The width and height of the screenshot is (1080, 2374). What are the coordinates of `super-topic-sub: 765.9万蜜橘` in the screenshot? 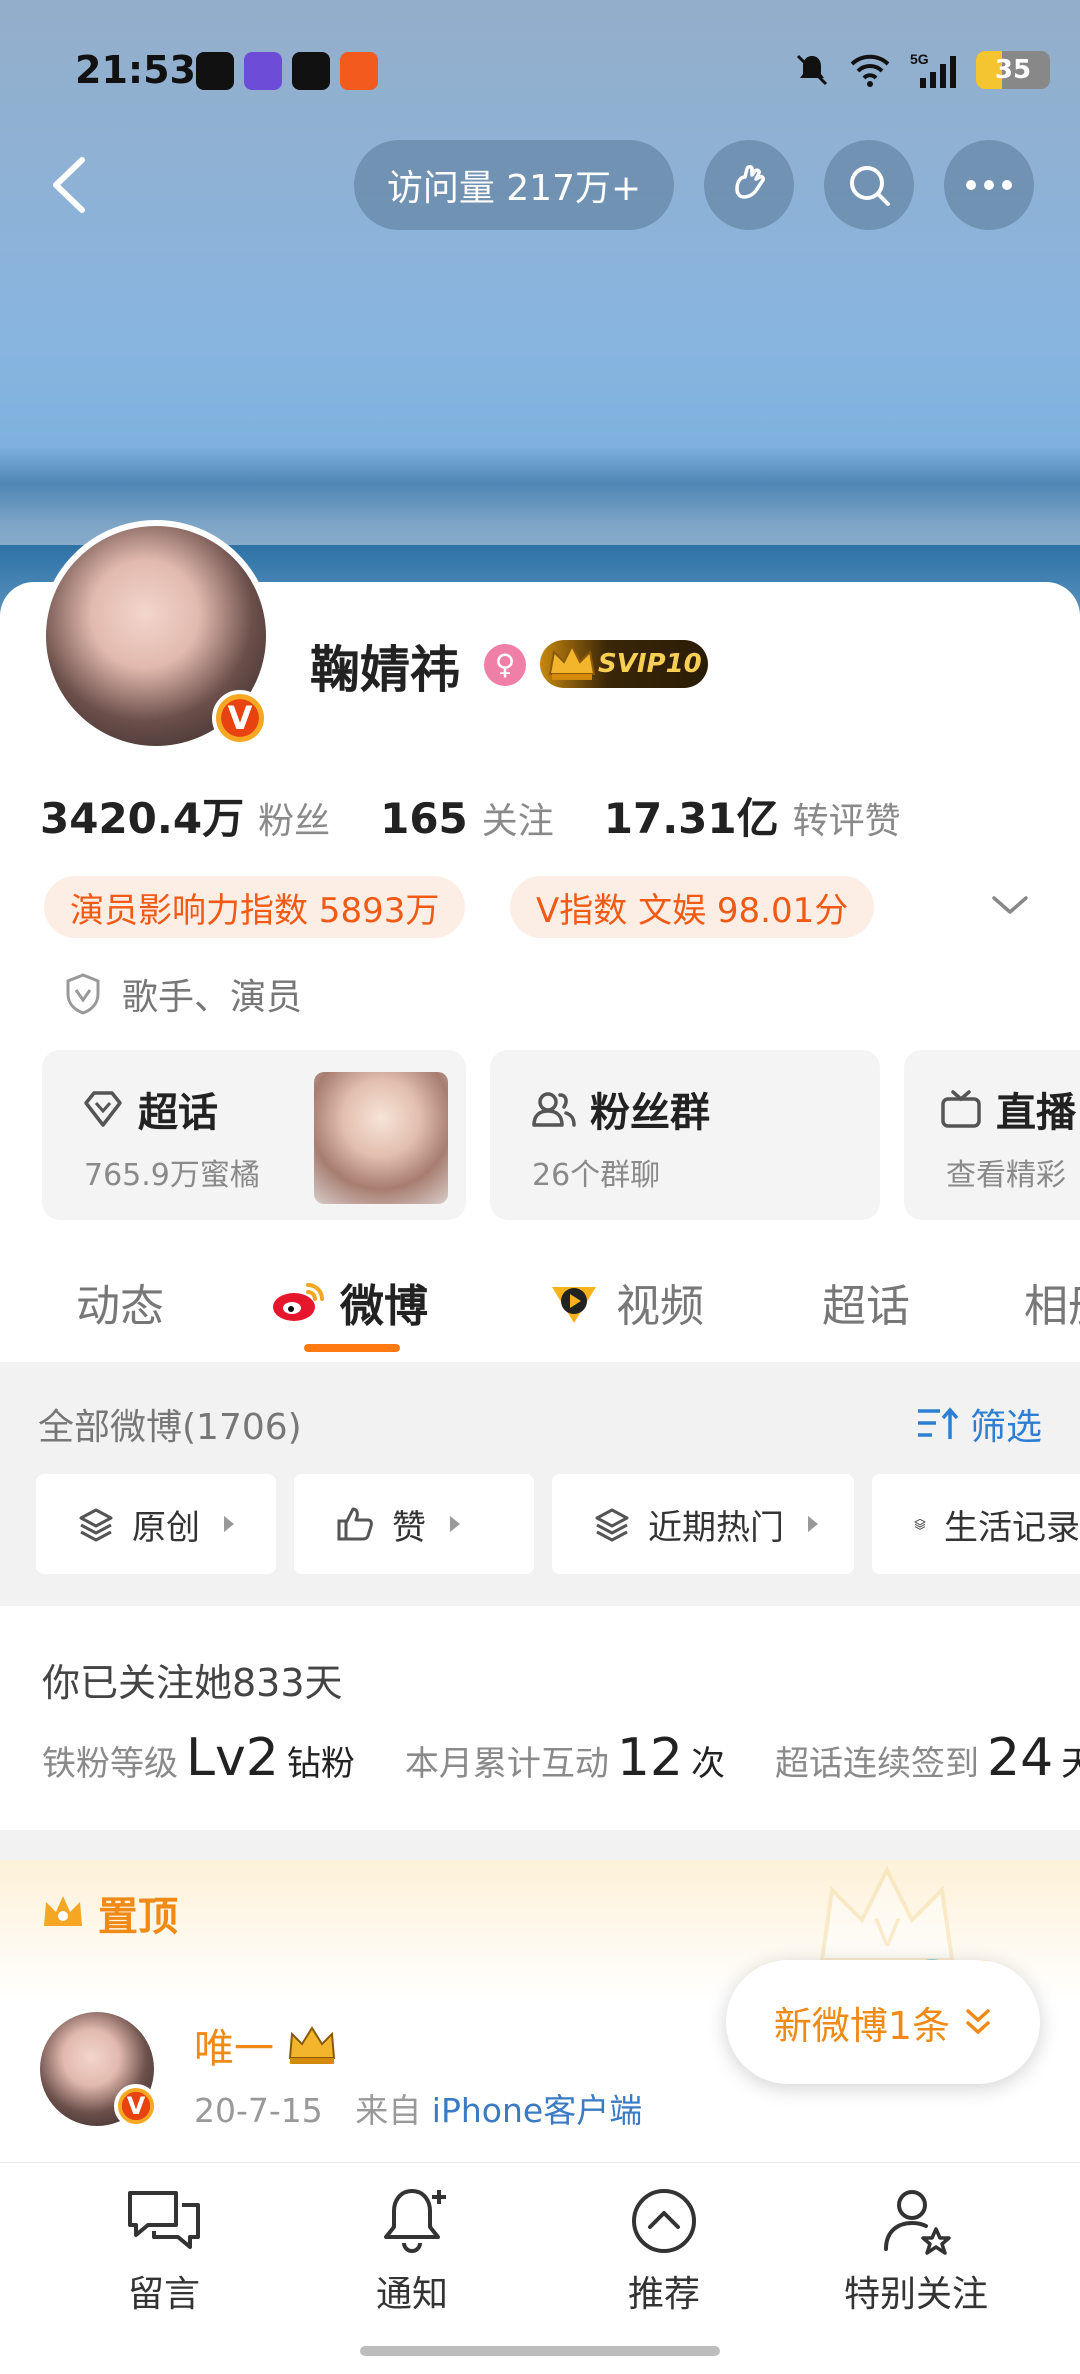 It's located at (172, 1175).